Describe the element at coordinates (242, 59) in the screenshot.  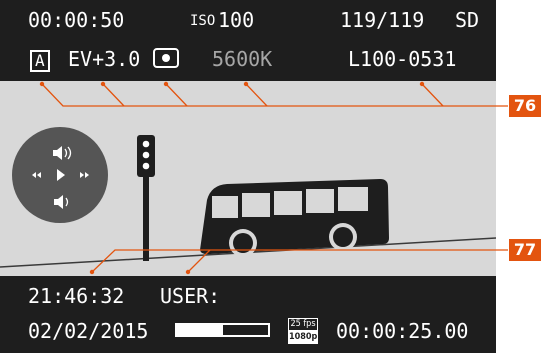
I see `white-balance: 5600K` at that location.